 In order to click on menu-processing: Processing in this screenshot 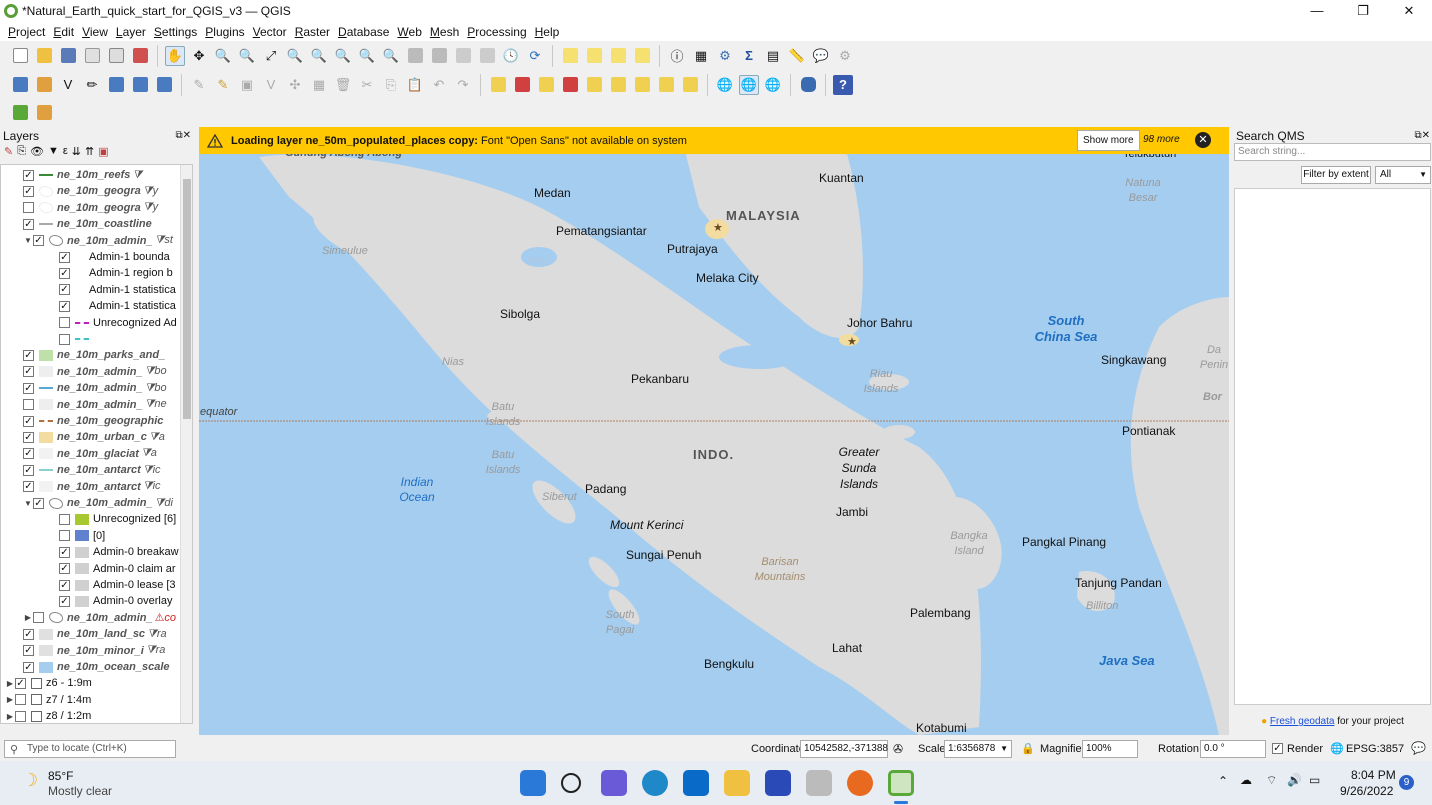, I will do `click(496, 32)`.